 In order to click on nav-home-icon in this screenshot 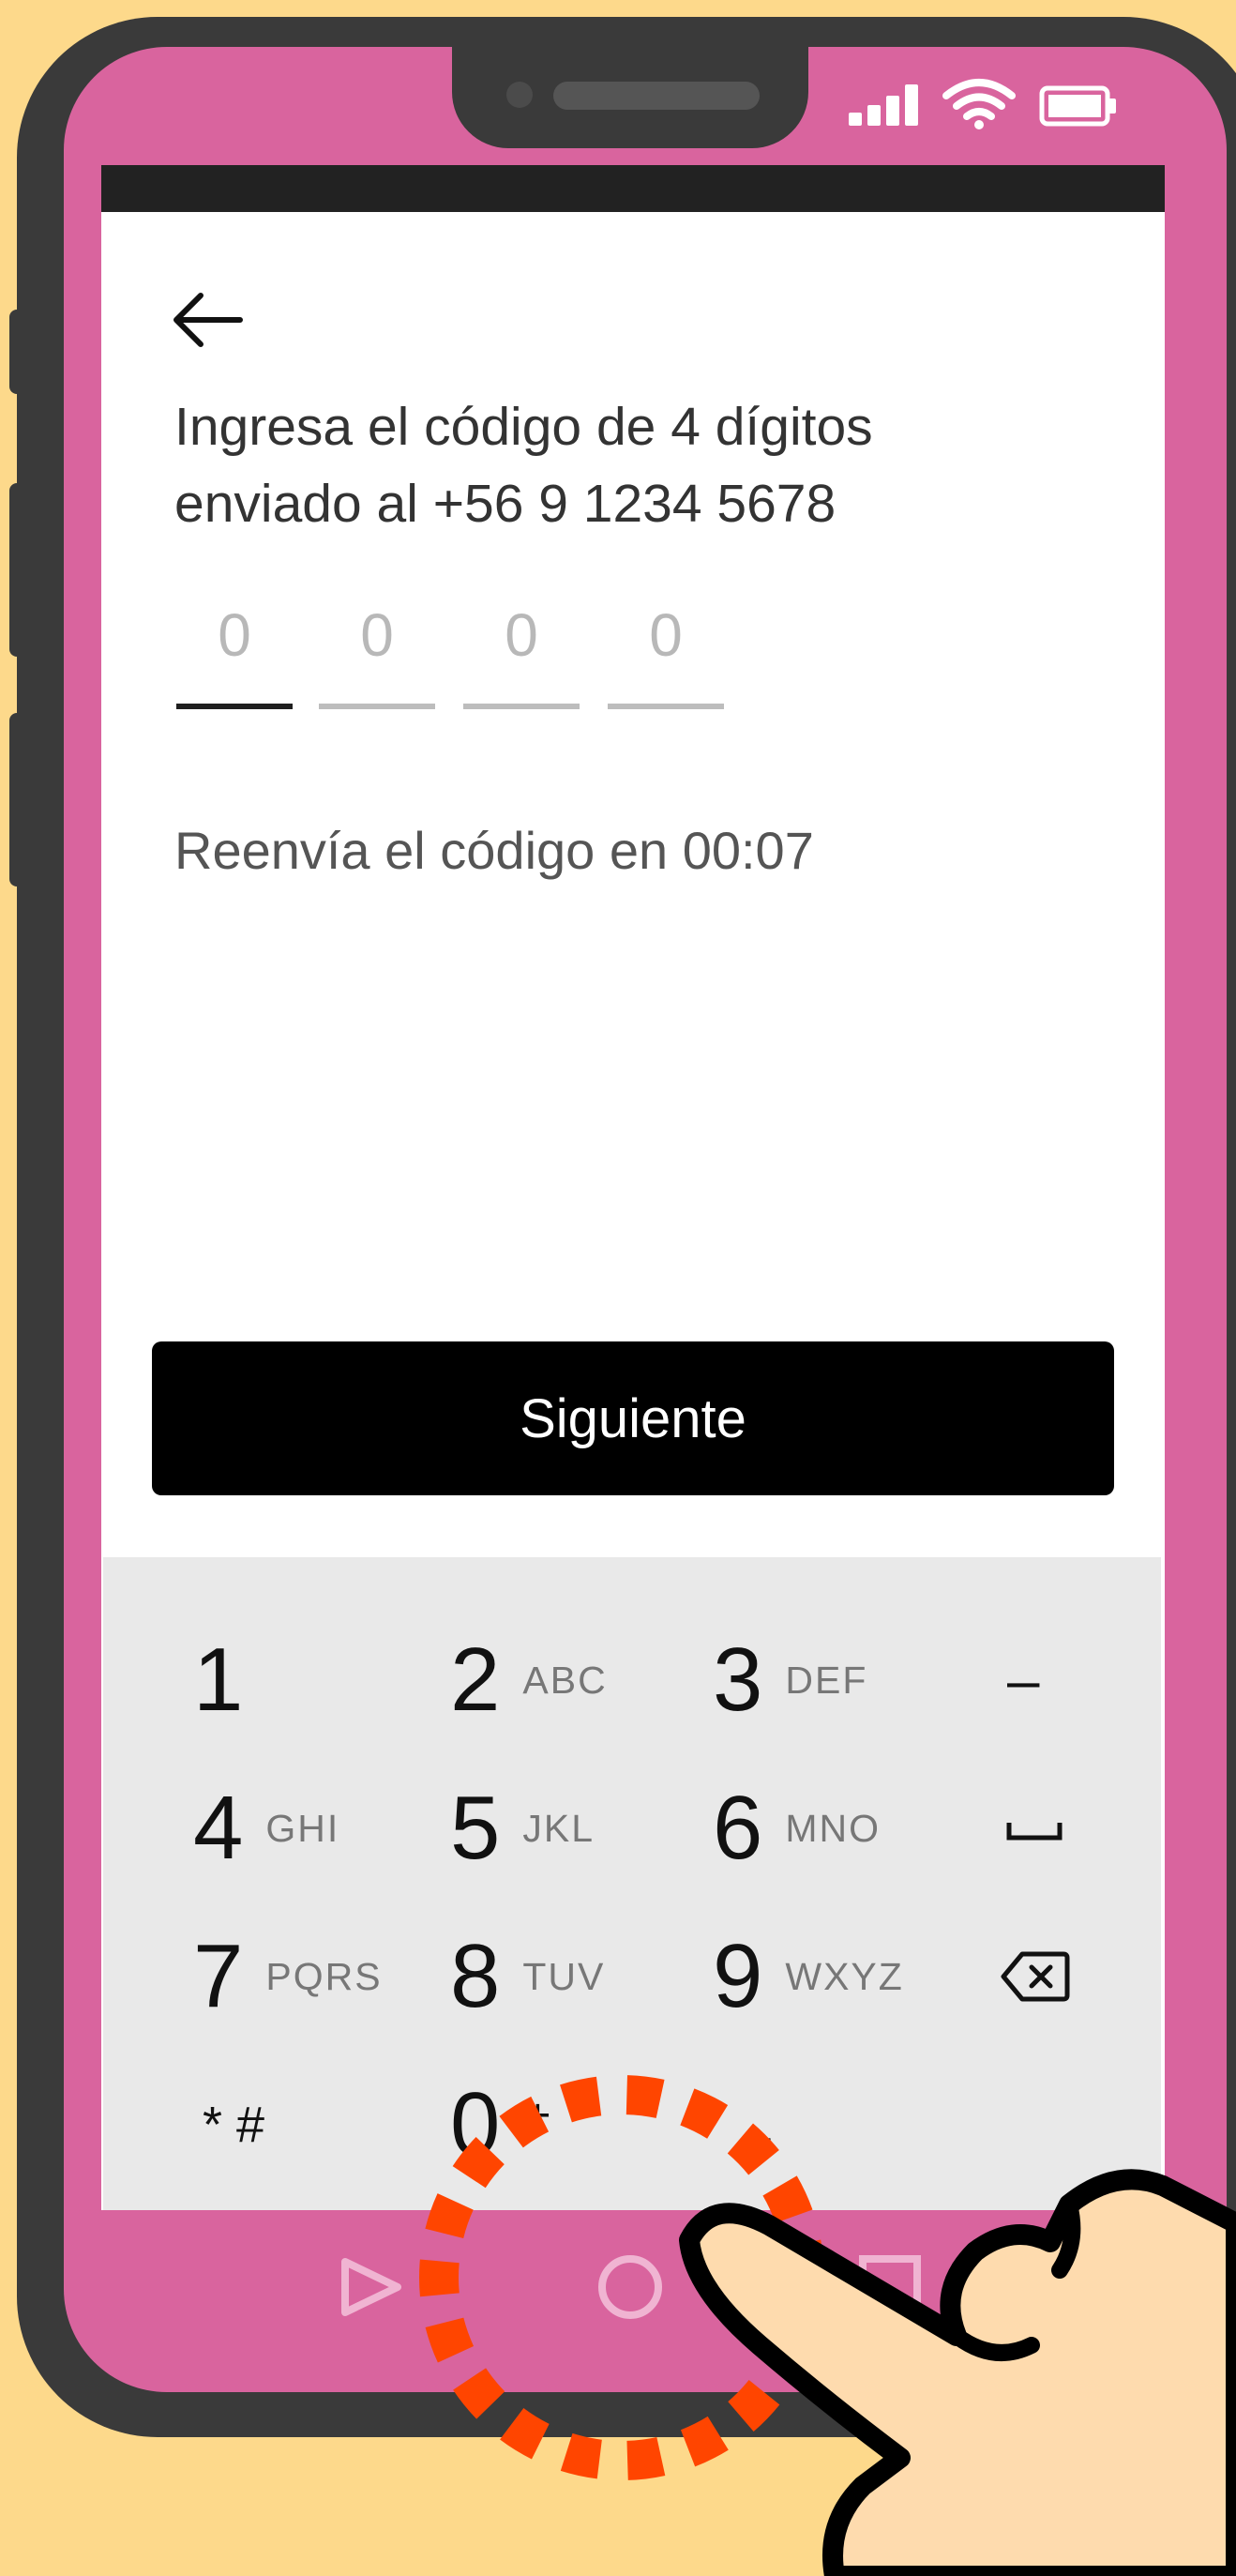, I will do `click(630, 2287)`.